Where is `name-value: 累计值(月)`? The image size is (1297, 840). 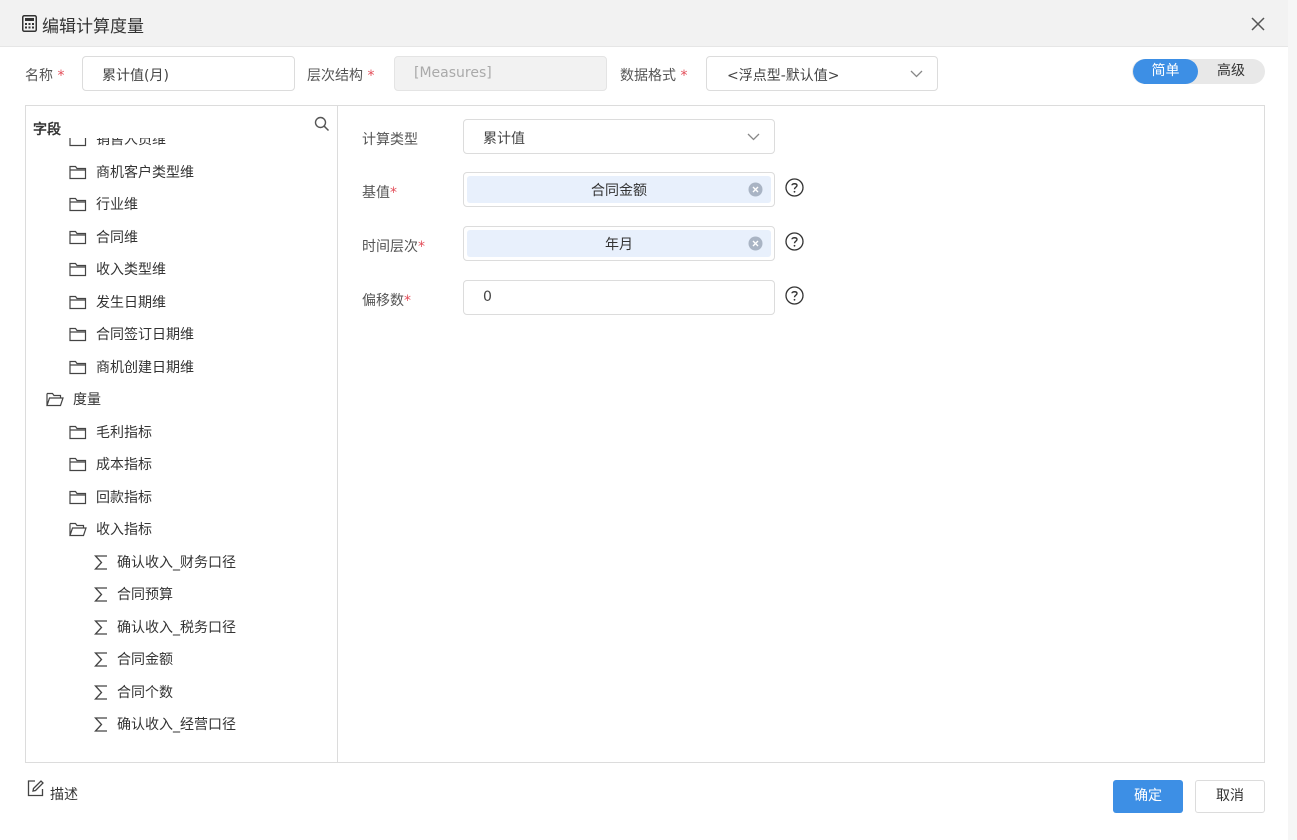 name-value: 累计值(月) is located at coordinates (135, 76).